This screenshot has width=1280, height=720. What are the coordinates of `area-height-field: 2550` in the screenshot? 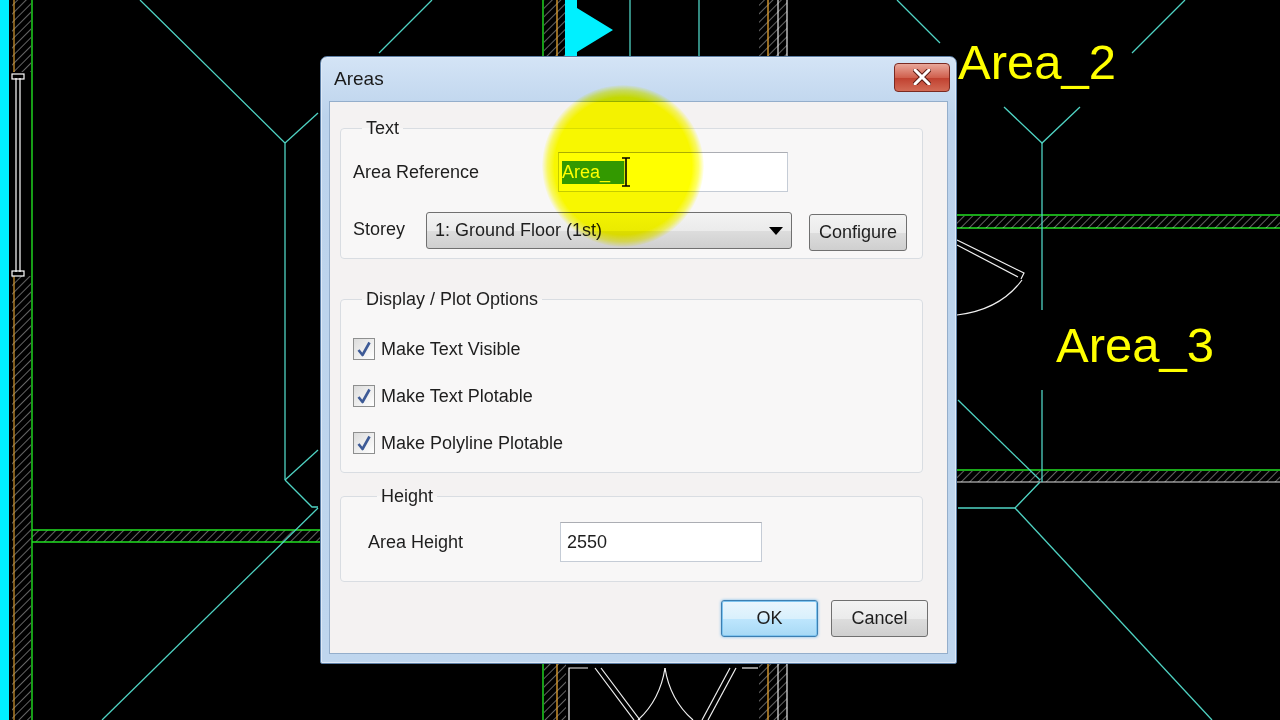 It's located at (661, 542).